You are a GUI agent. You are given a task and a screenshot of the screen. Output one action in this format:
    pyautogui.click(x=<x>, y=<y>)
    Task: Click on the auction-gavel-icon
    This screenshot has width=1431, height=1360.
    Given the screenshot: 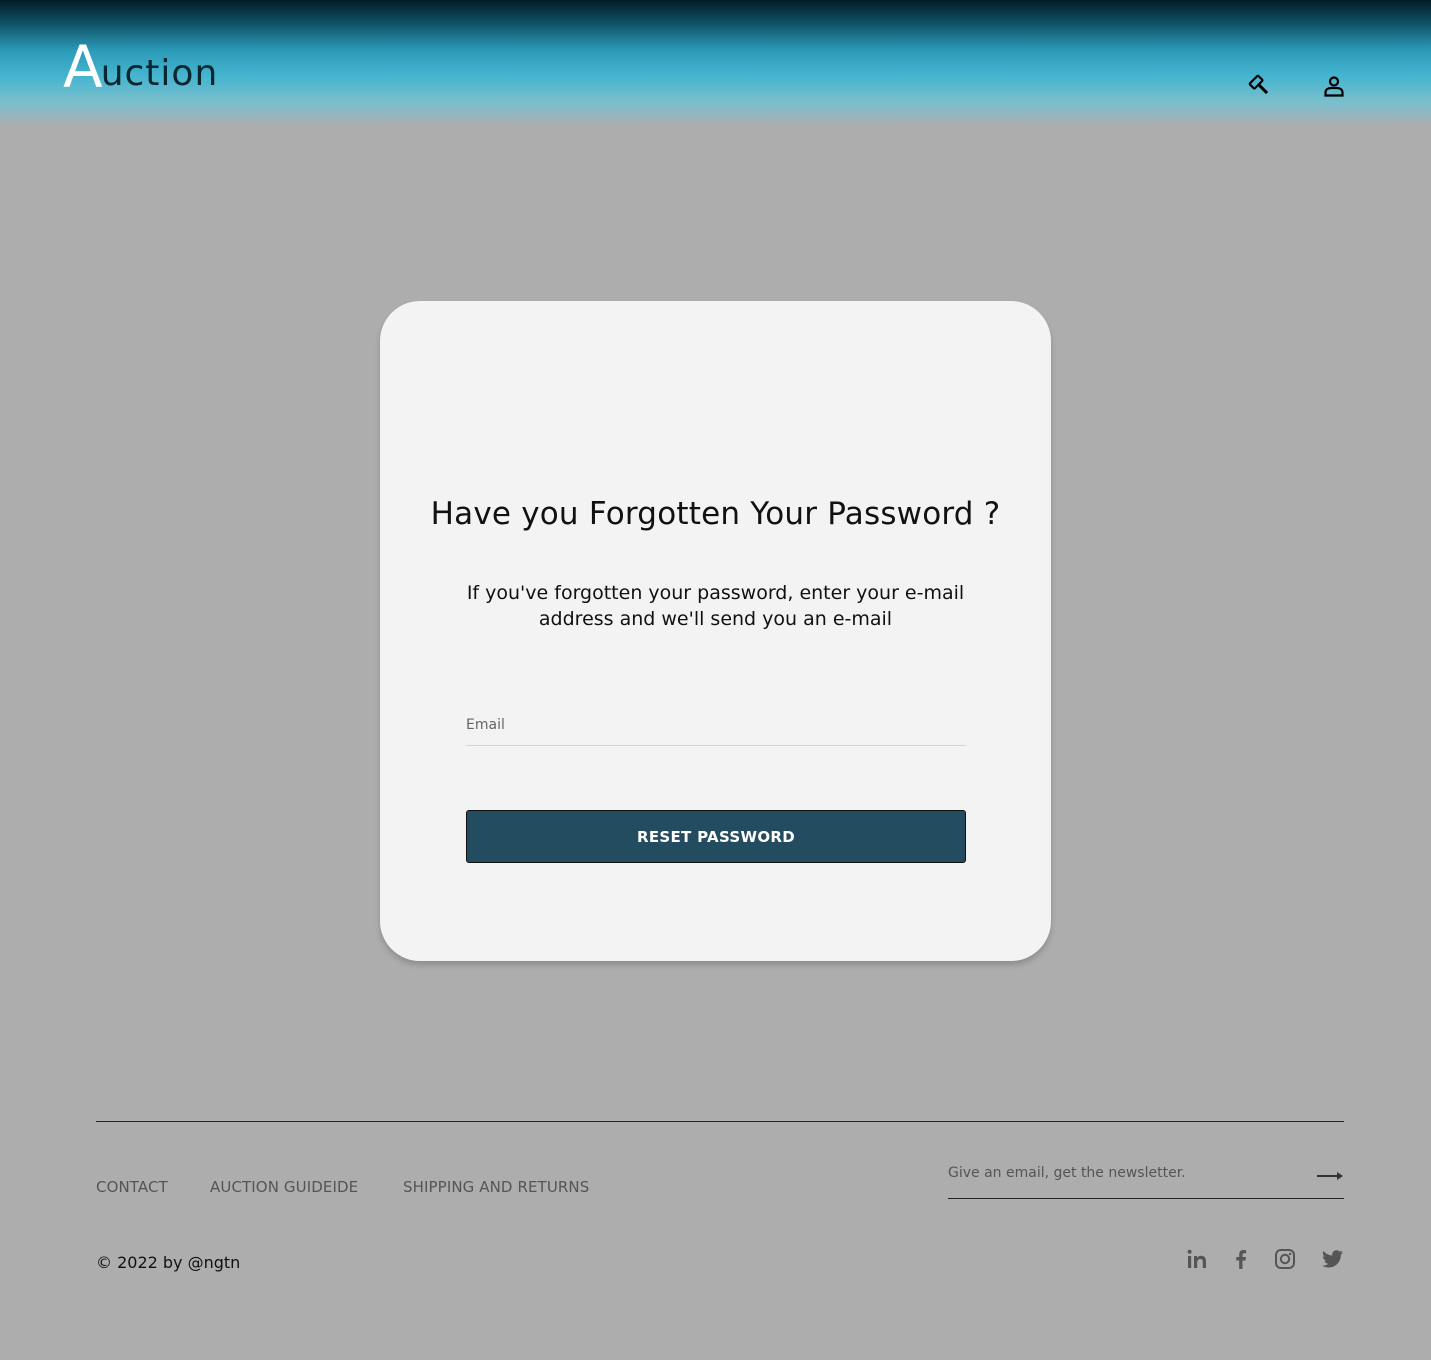 What is the action you would take?
    pyautogui.click(x=1260, y=86)
    